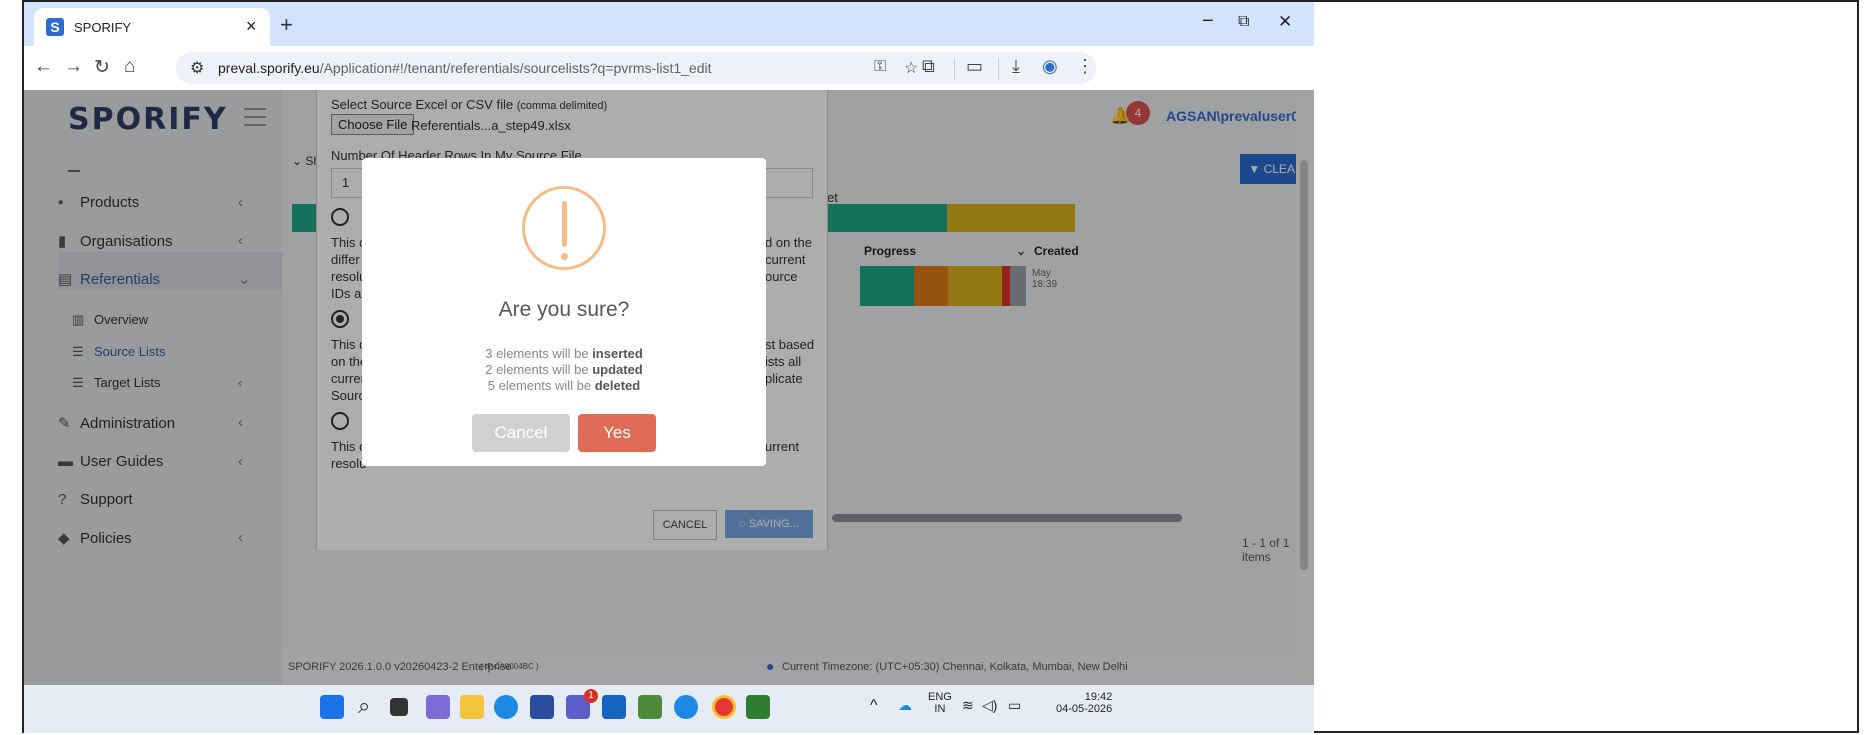 This screenshot has width=1868, height=735. What do you see at coordinates (617, 369) in the screenshot?
I see `summary-action: updated` at bounding box center [617, 369].